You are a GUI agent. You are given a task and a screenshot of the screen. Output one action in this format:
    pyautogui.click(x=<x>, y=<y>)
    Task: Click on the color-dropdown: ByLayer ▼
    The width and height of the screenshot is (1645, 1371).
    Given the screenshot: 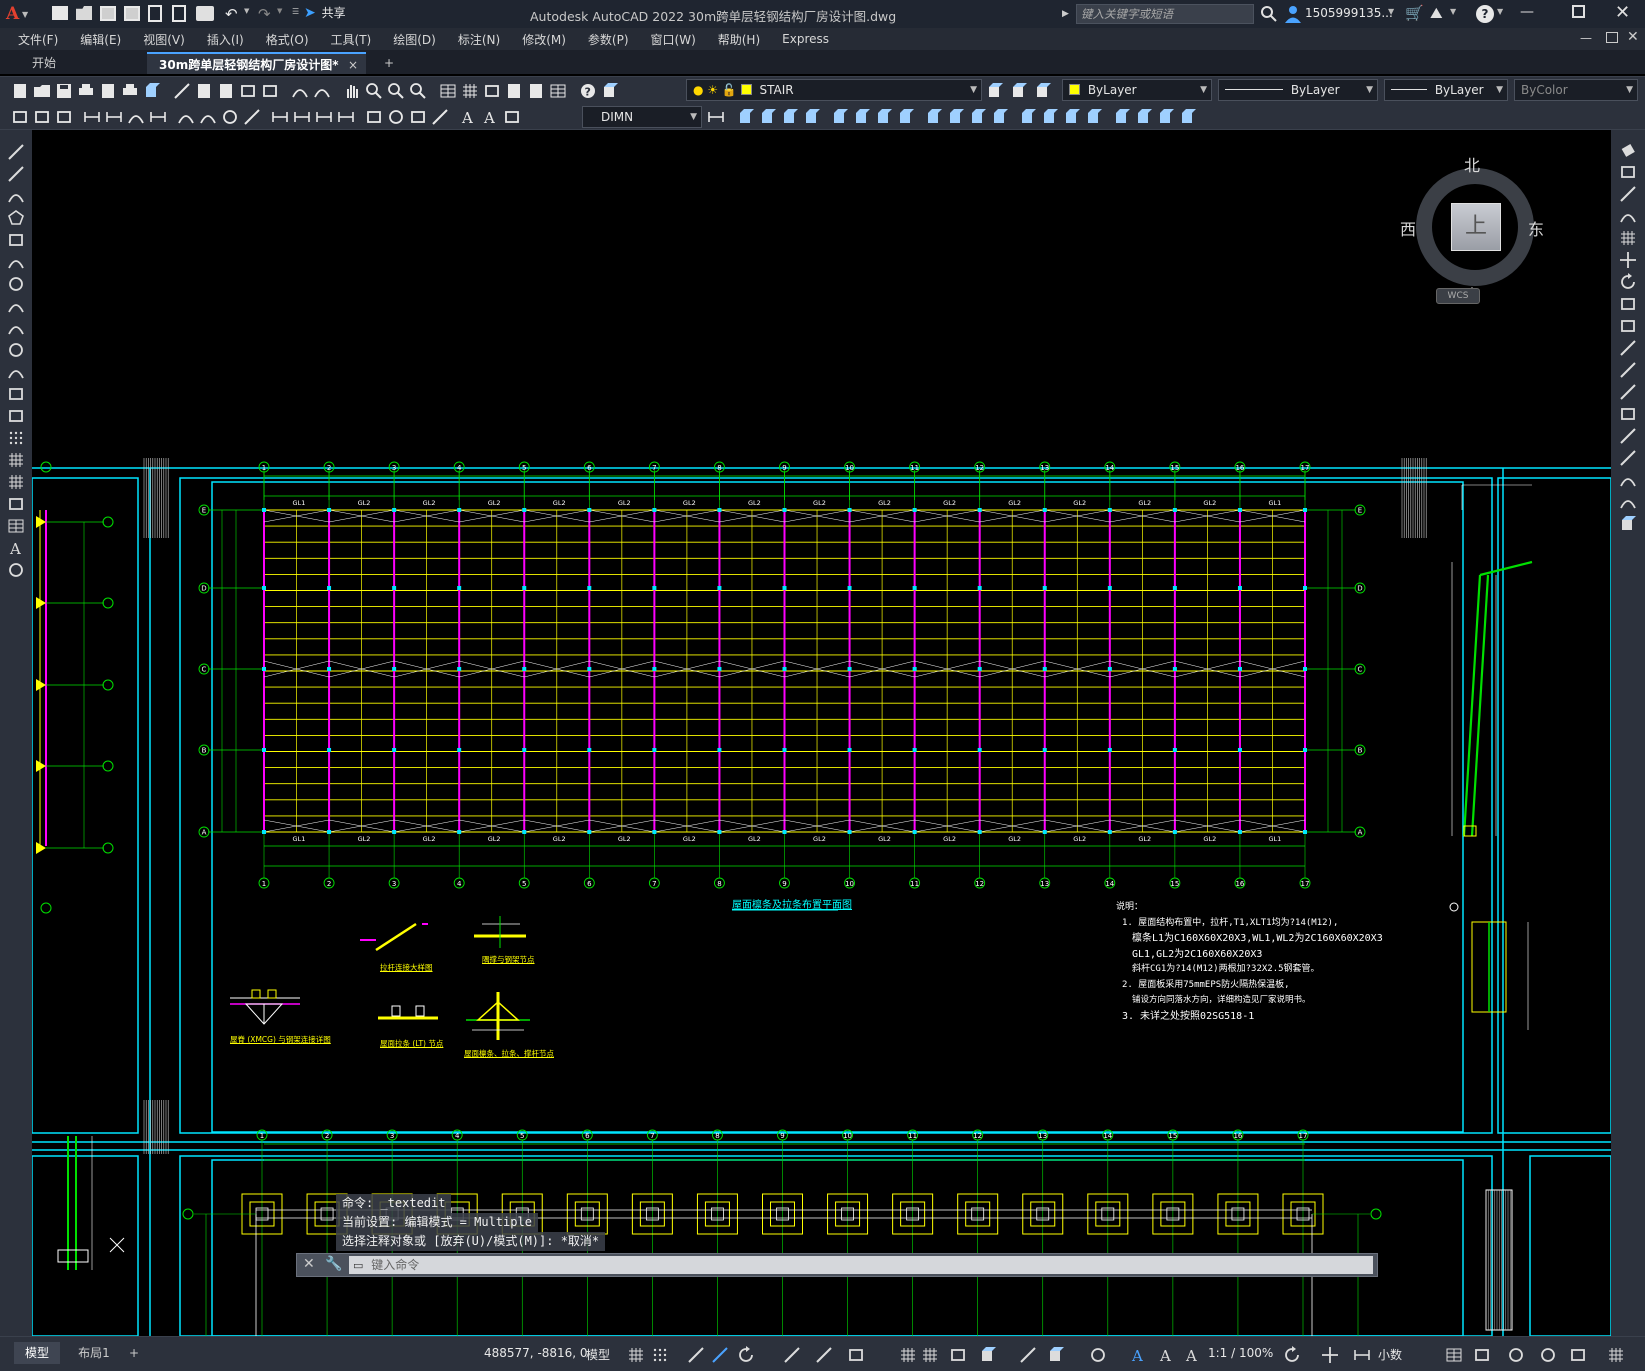 What is the action you would take?
    pyautogui.click(x=1137, y=90)
    